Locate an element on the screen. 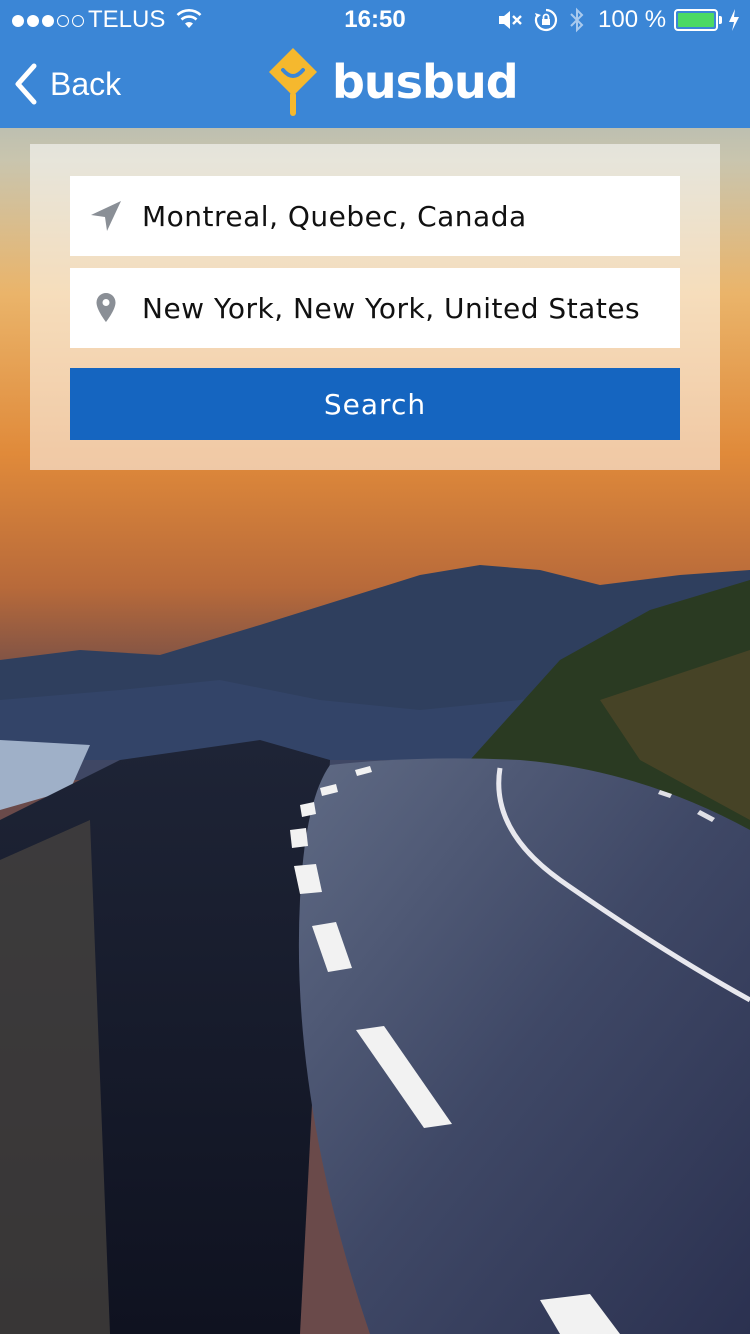 This screenshot has width=750, height=1334. logo-text: busbud is located at coordinates (425, 82).